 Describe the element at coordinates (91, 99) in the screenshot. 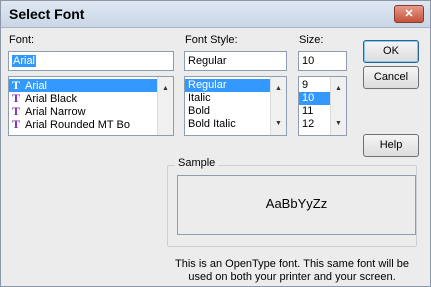

I see `font-list-item: T Arial Black` at that location.